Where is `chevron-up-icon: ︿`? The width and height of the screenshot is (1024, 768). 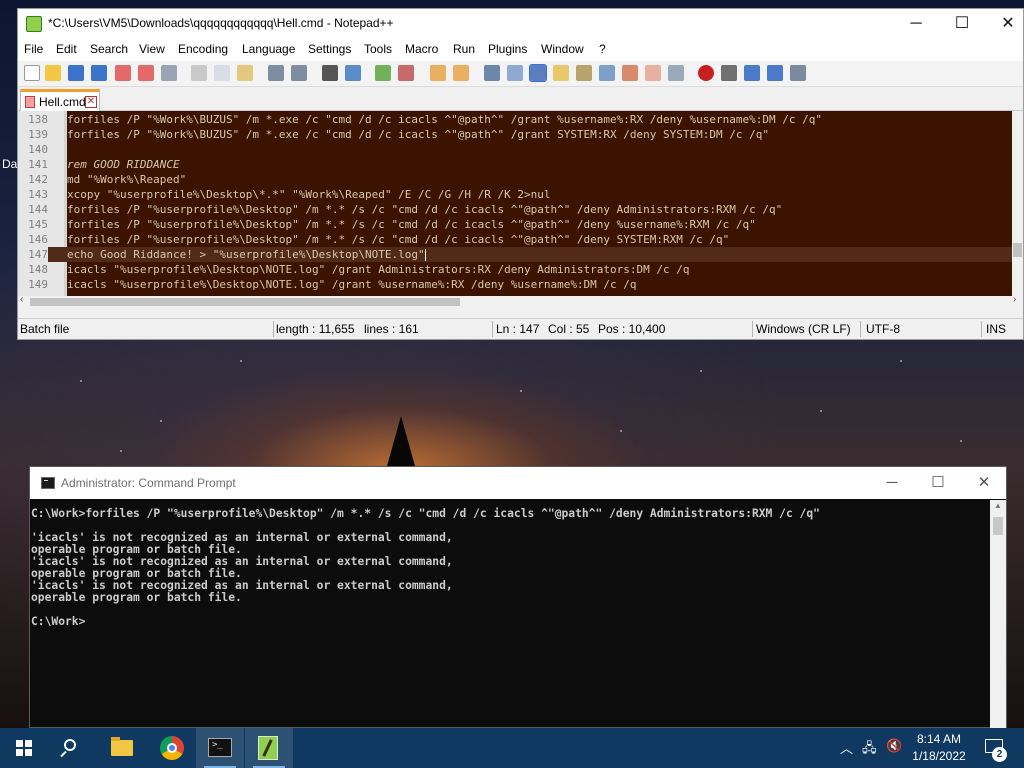
chevron-up-icon: ︿ is located at coordinates (846, 747).